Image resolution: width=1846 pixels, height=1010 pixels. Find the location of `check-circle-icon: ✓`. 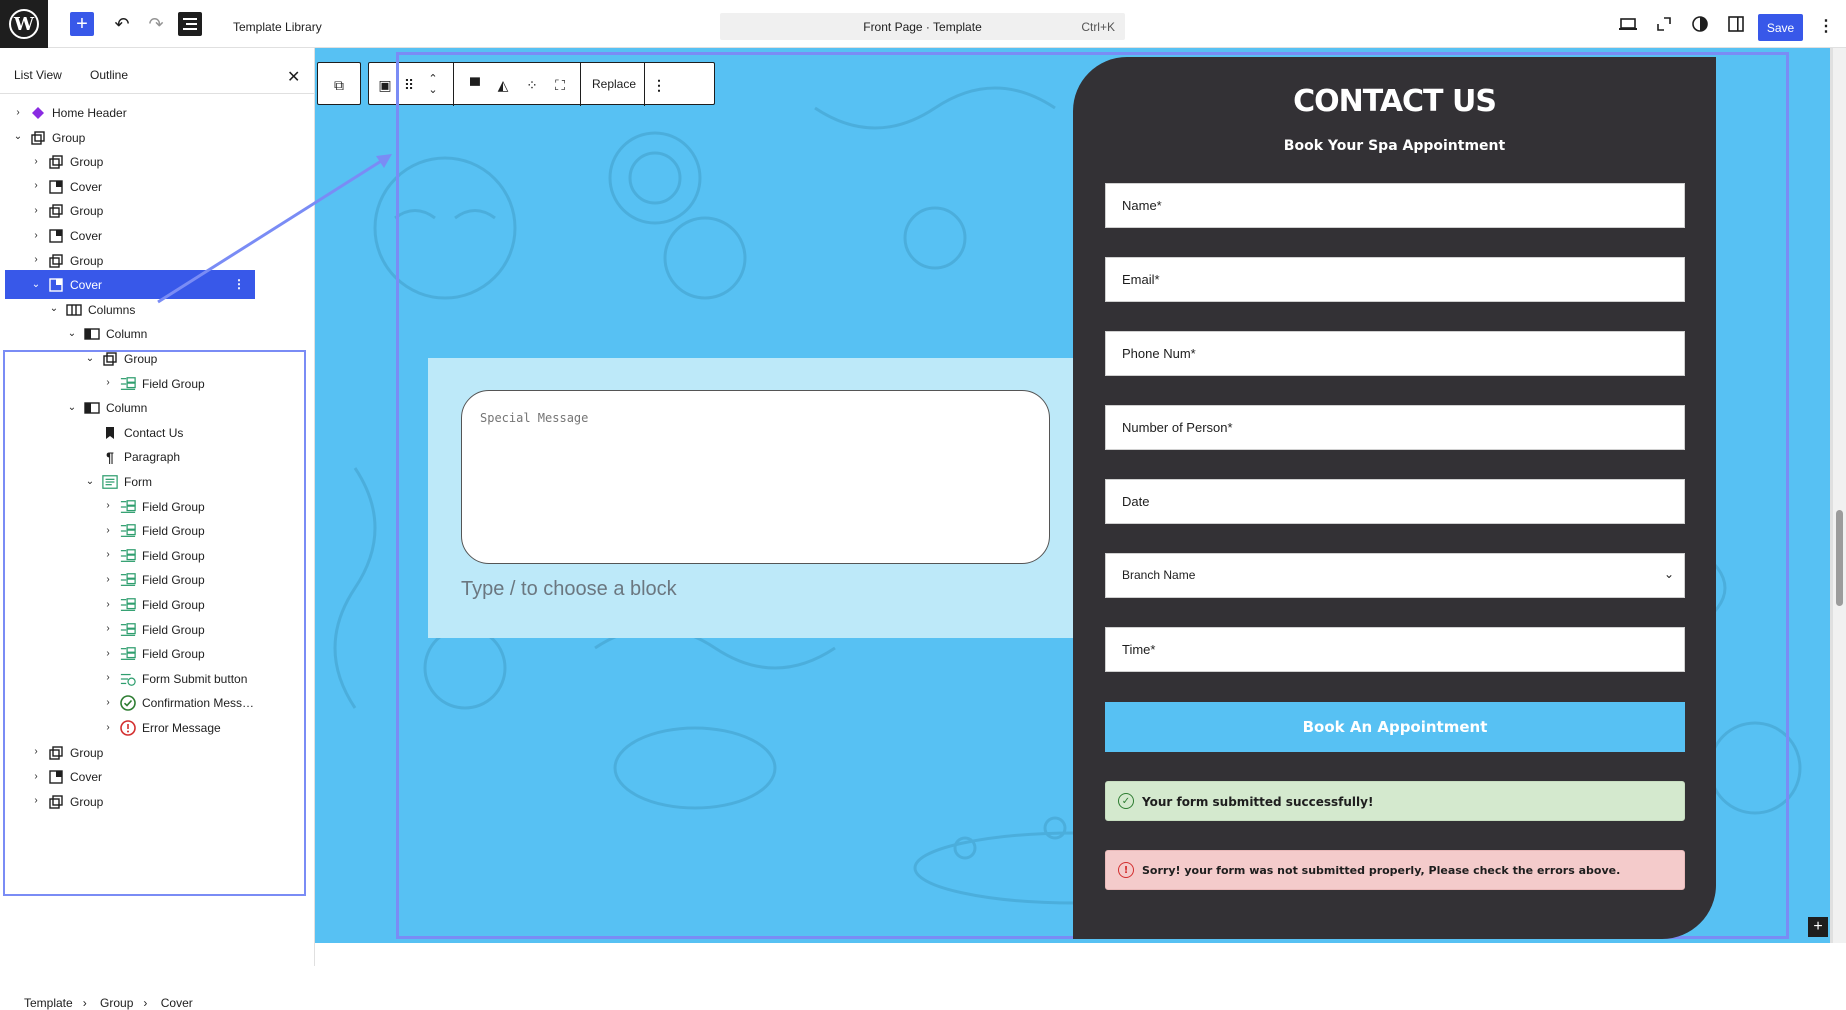

check-circle-icon: ✓ is located at coordinates (1126, 801).